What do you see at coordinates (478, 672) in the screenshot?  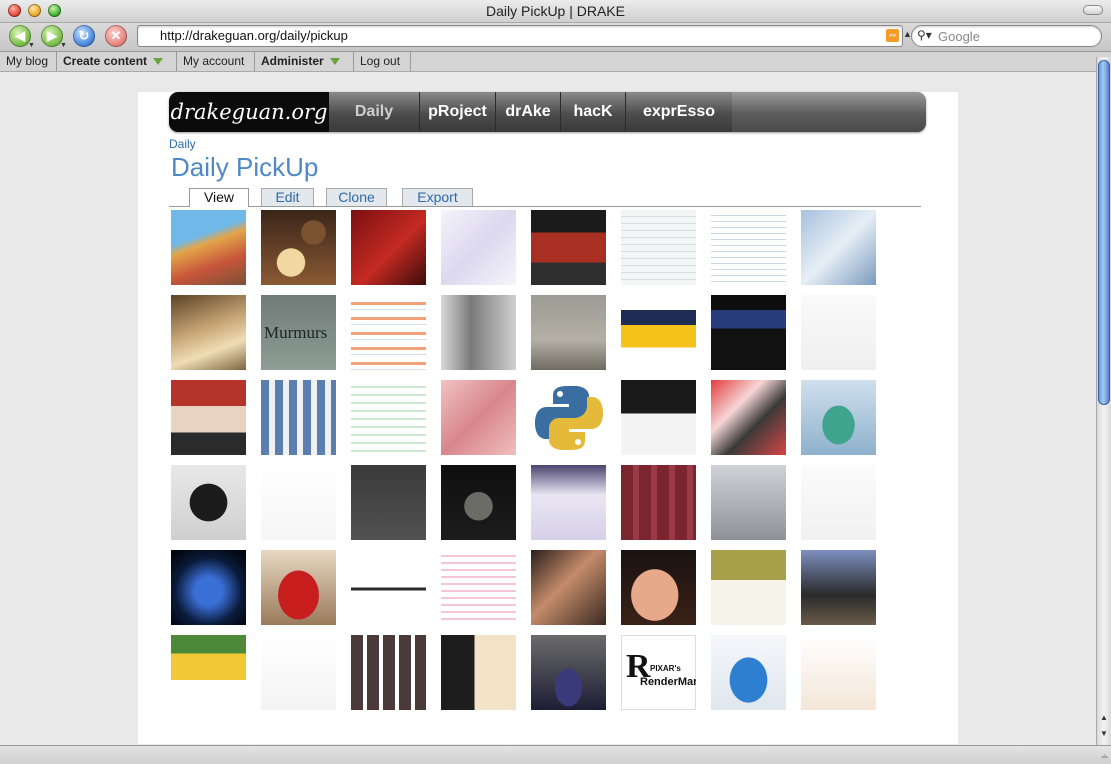 I see `thumbnail-couple` at bounding box center [478, 672].